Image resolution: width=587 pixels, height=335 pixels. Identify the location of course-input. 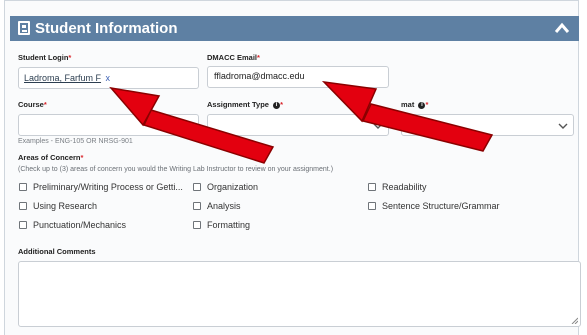
(108, 125).